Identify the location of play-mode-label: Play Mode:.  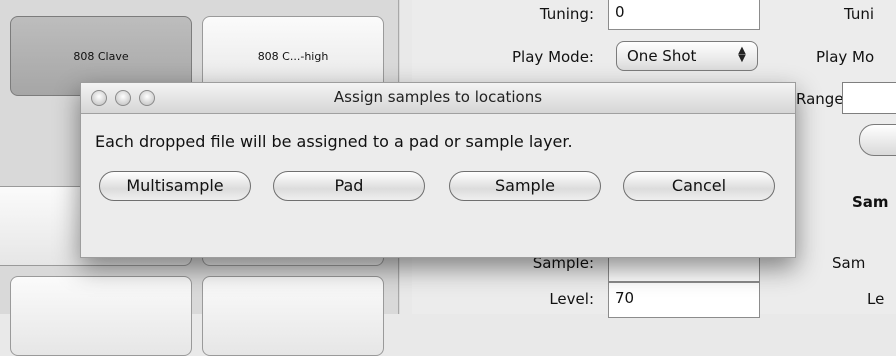
(553, 57).